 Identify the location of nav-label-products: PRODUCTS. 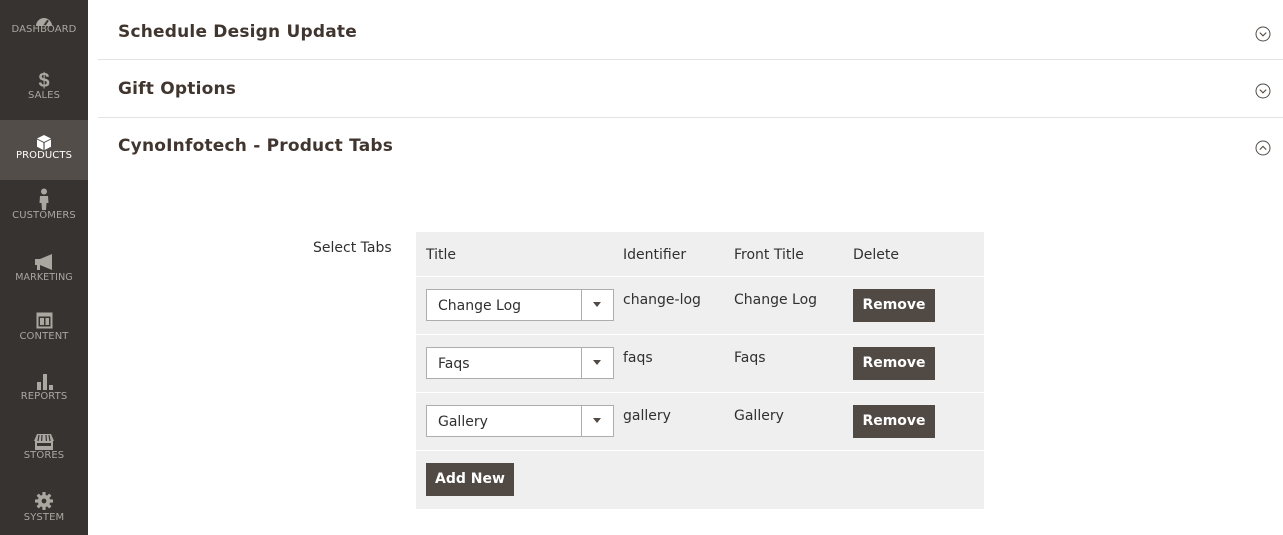
(44, 155).